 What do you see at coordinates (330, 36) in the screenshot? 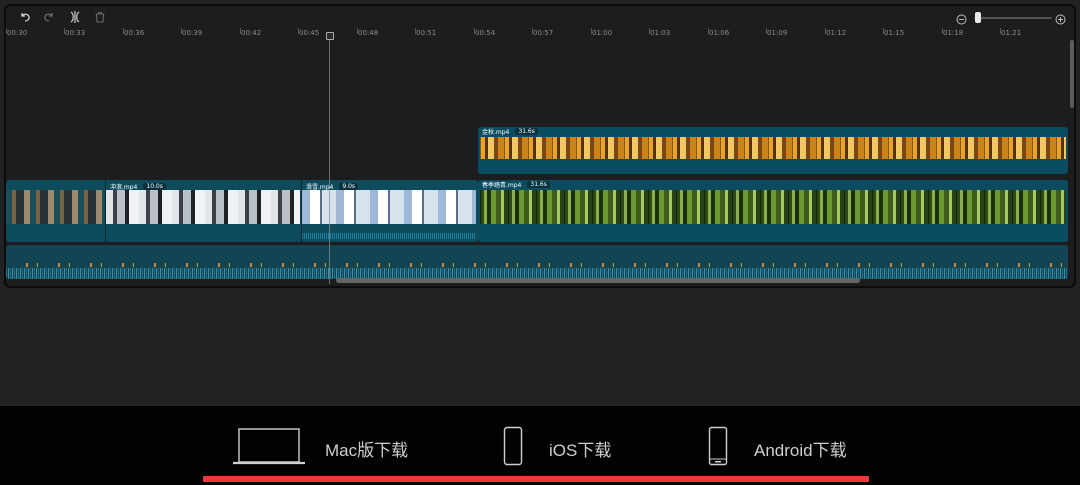
I see `playhead-handle` at bounding box center [330, 36].